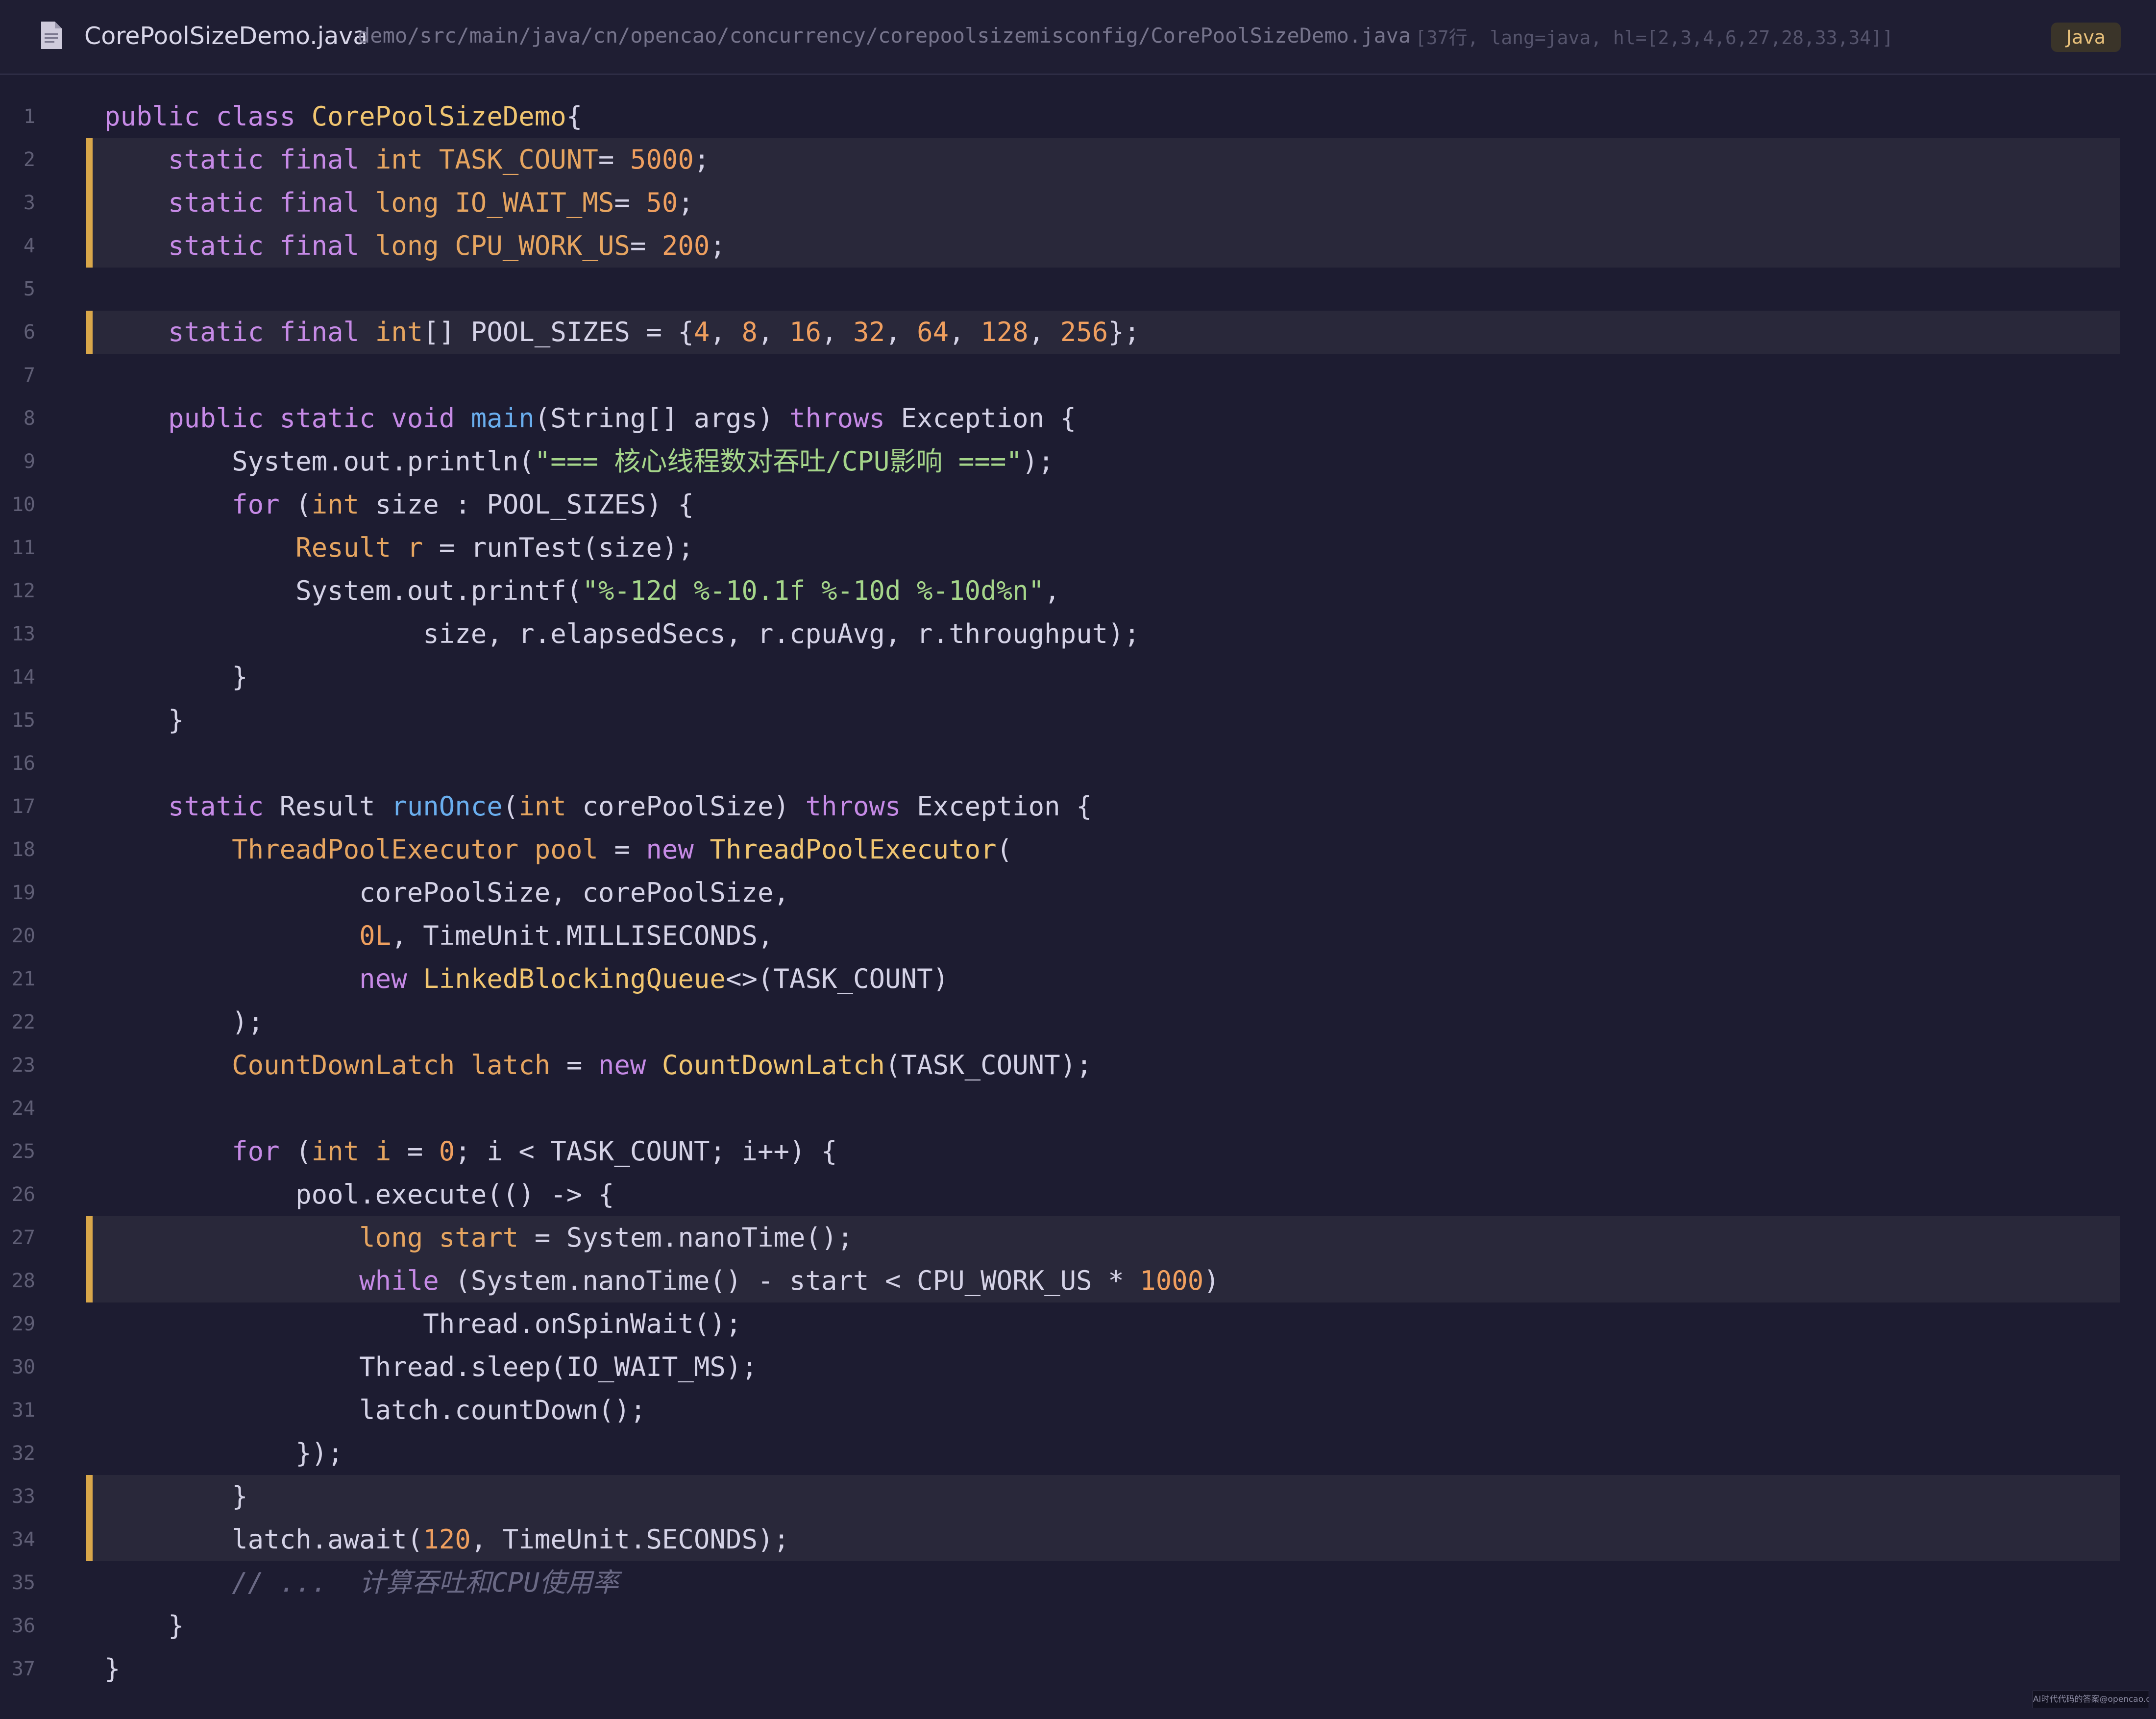 Image resolution: width=2156 pixels, height=1719 pixels. I want to click on code-text: for (int i = 0; i < TASK_COUNT; i++) {, so click(470, 1151).